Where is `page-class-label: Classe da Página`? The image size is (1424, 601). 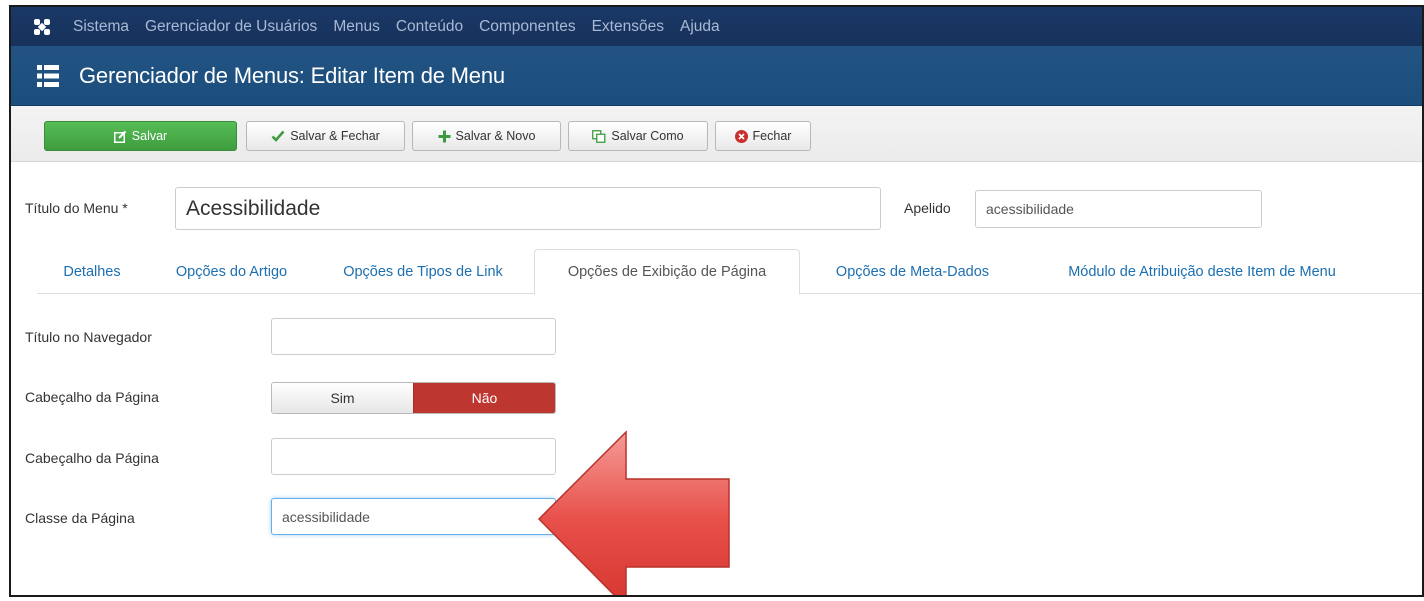 page-class-label: Classe da Página is located at coordinates (80, 518).